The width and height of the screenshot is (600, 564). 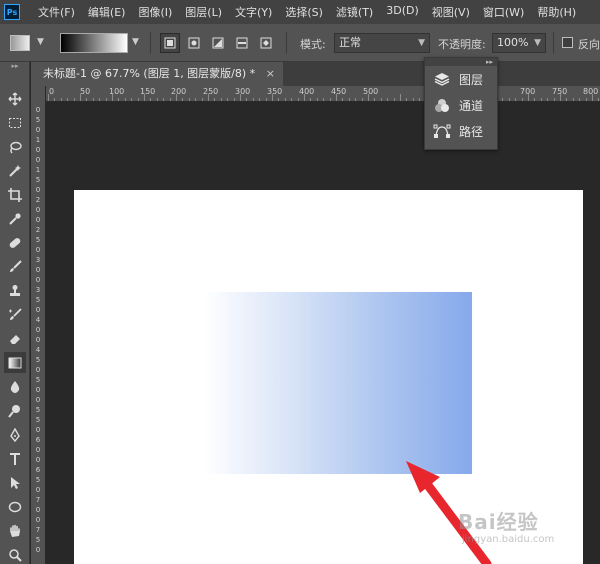 I want to click on linear-gradient-button, so click(x=170, y=43).